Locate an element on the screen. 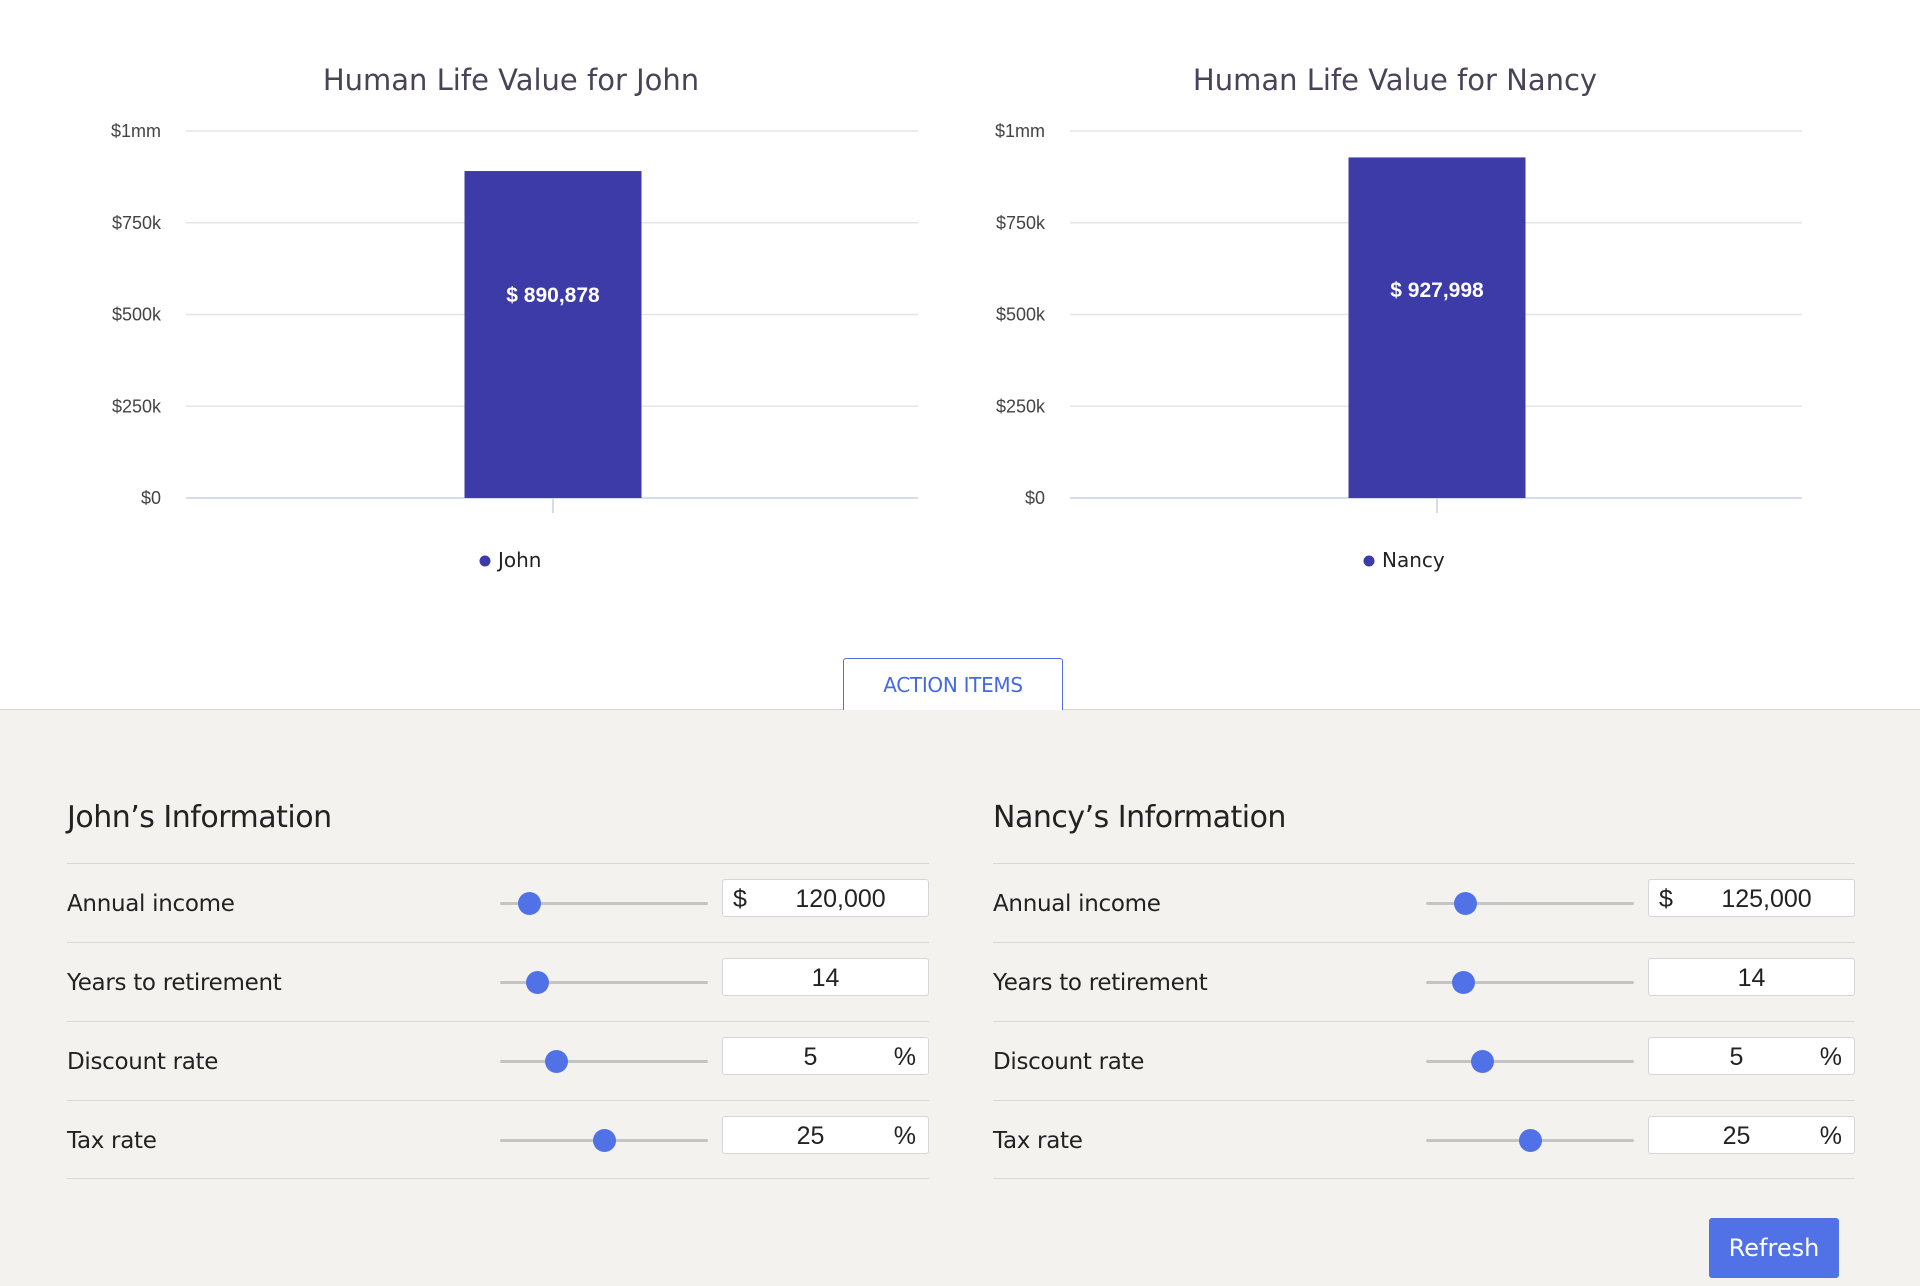 Image resolution: width=1920 pixels, height=1286 pixels. chart-title: Human Life Value for John is located at coordinates (511, 80).